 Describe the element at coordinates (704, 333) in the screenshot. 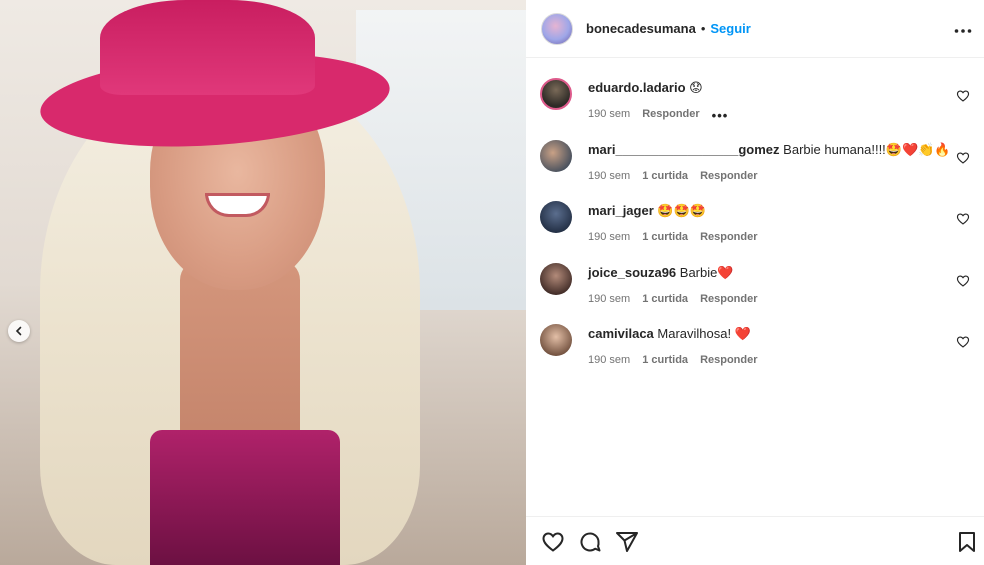

I see `comment-text: Maravilhosa! ❤️` at that location.